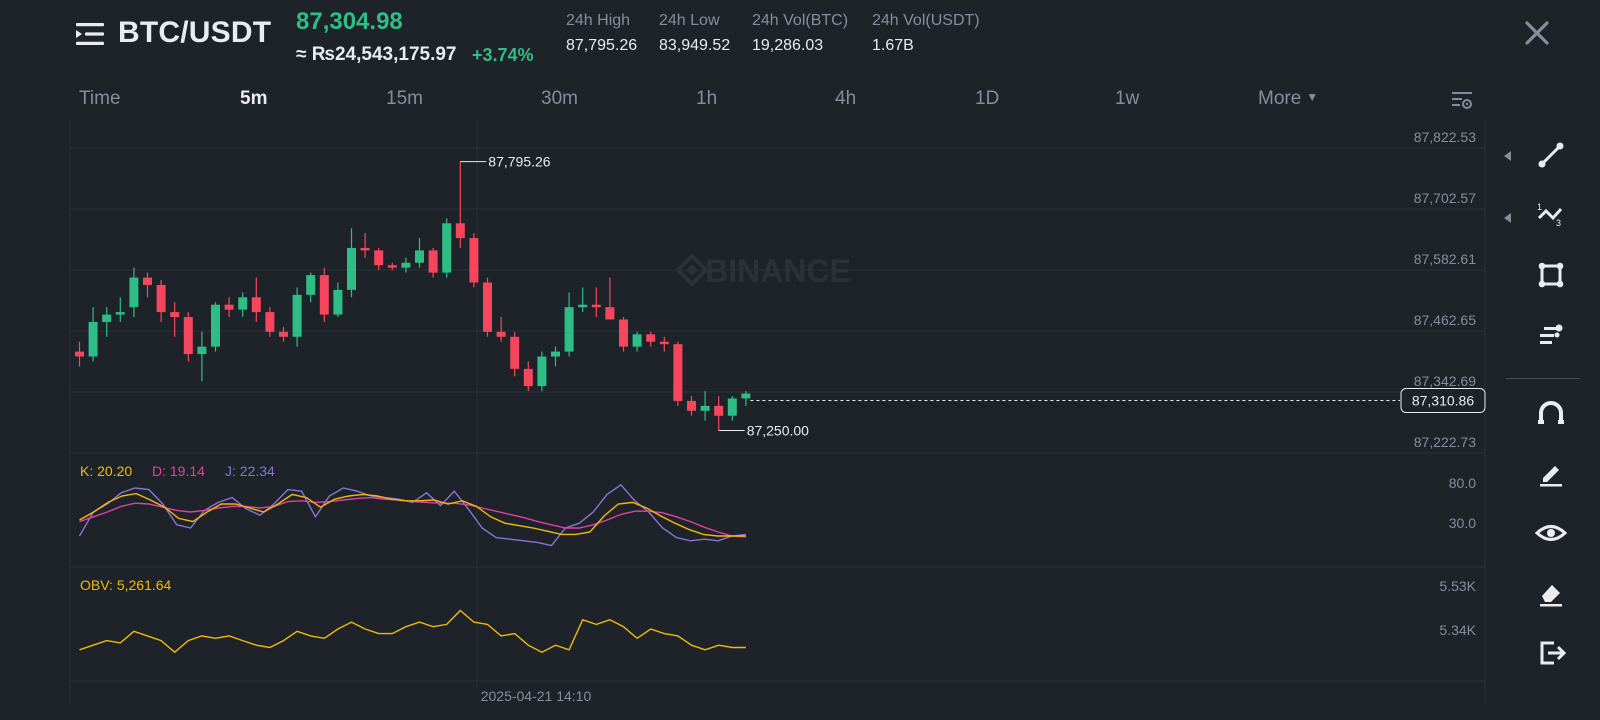  Describe the element at coordinates (178, 471) in the screenshot. I see `kdj-d-label: D: 19.14` at that location.